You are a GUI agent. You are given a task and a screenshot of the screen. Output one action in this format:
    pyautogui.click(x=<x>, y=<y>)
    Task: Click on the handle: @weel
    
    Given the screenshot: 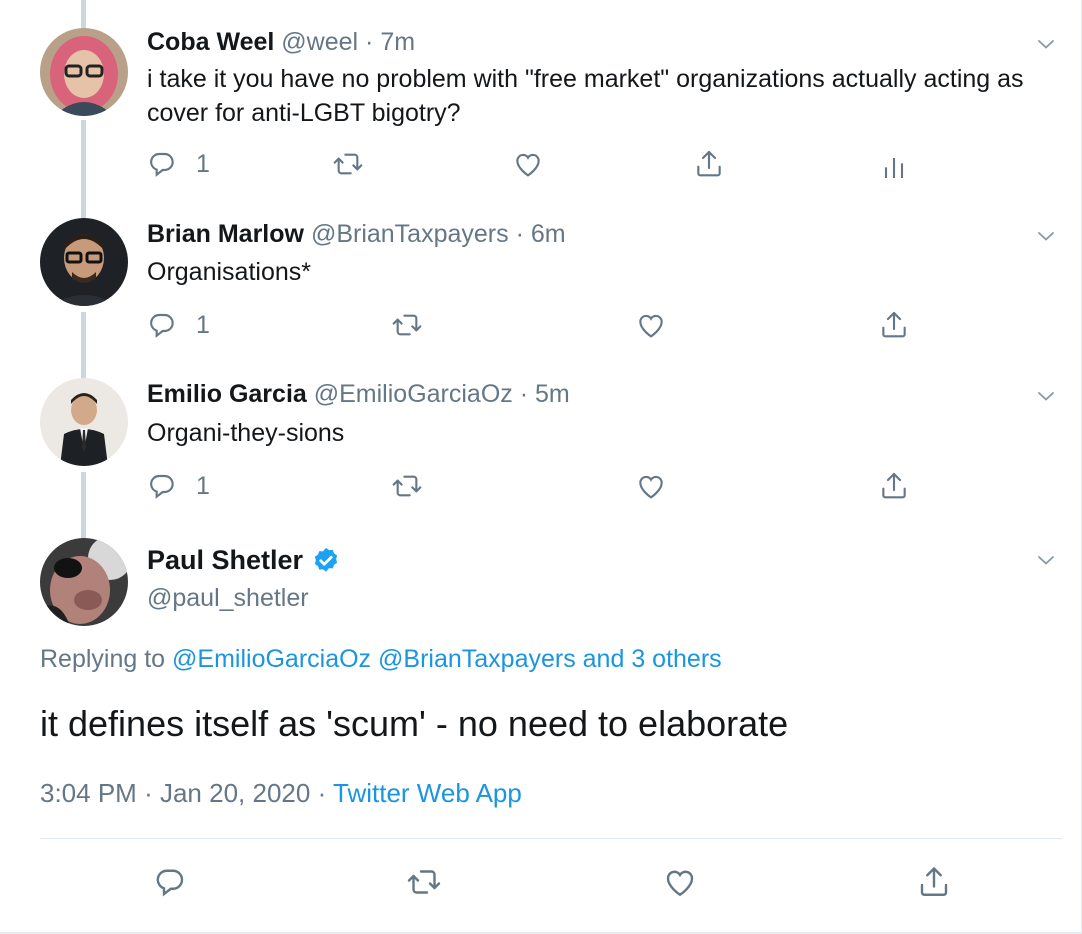 What is the action you would take?
    pyautogui.click(x=319, y=42)
    